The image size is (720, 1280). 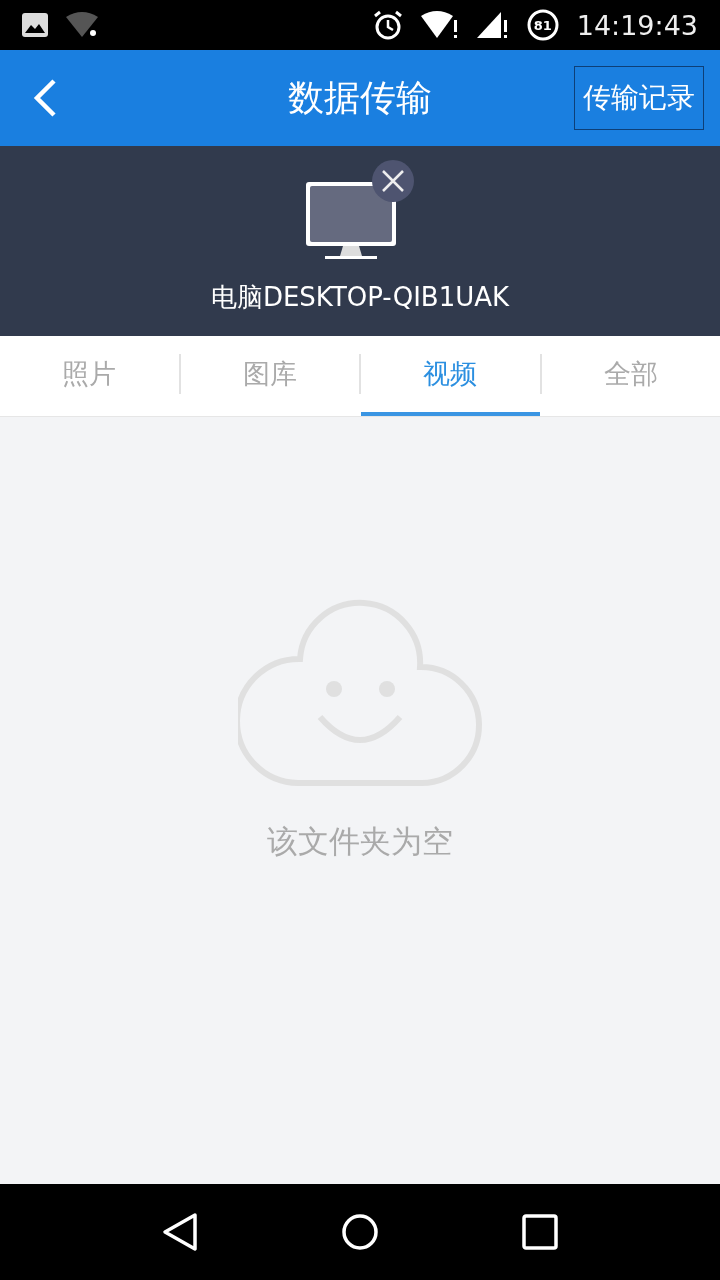 I want to click on empty-message: 该文件夹为空, so click(x=360, y=841).